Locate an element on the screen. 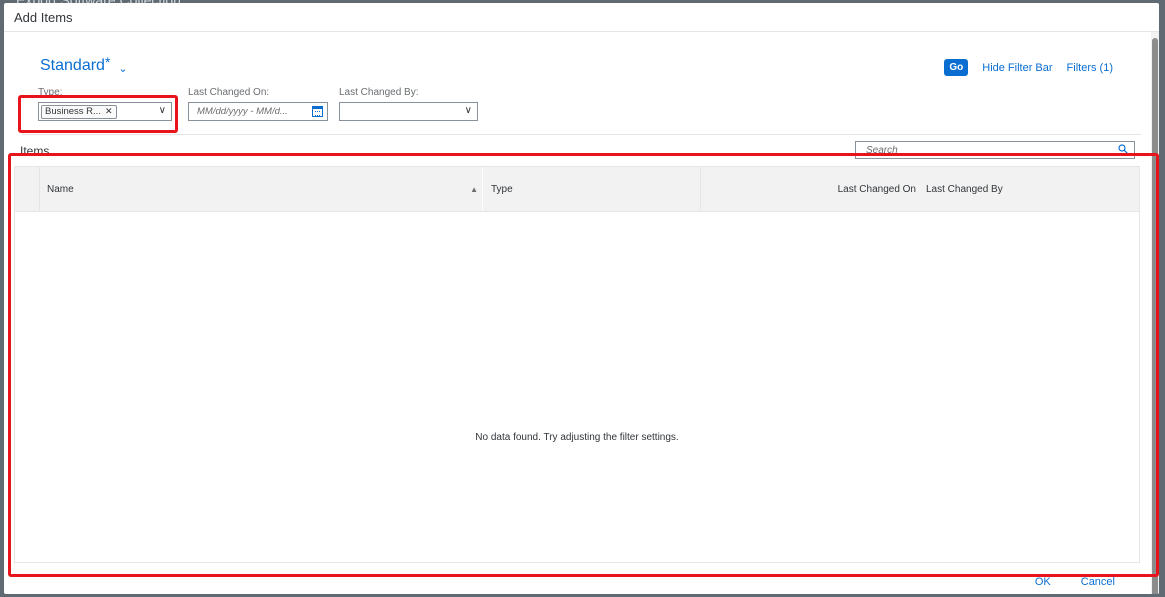  type-filter-highlight is located at coordinates (98, 114).